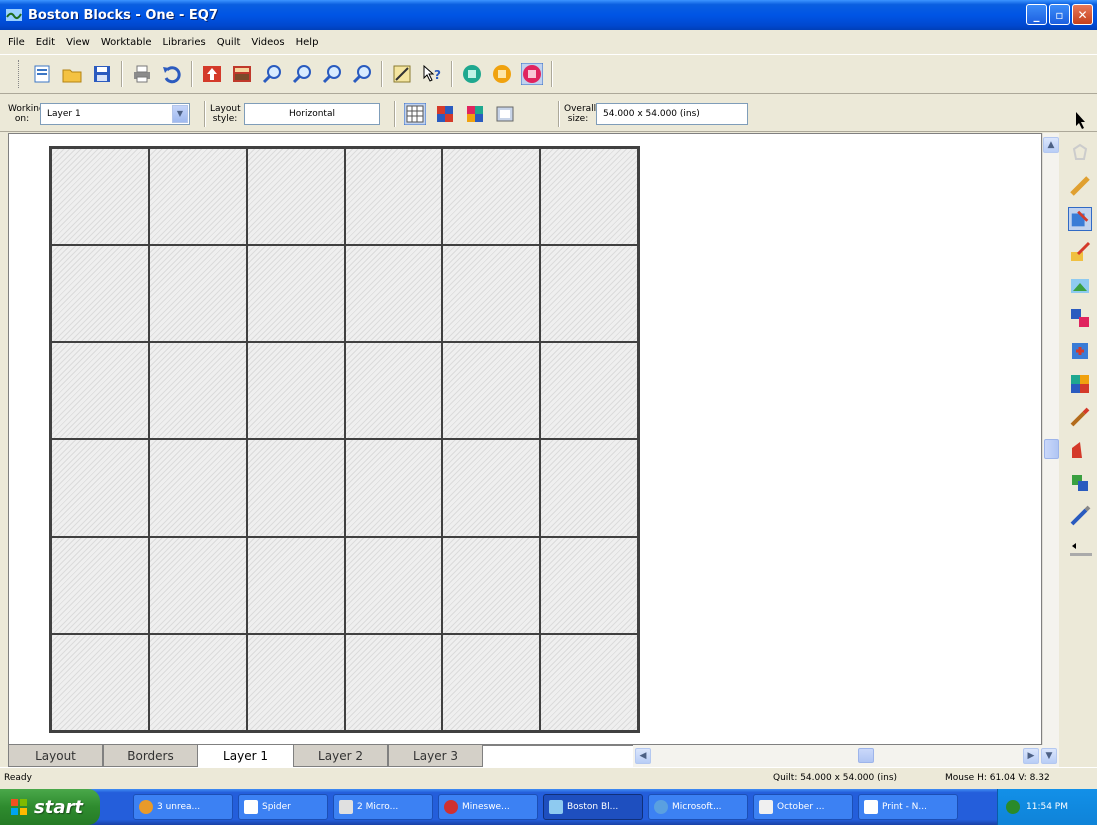 The width and height of the screenshot is (1097, 825). What do you see at coordinates (445, 114) in the screenshot?
I see `layout-symmetry-icon` at bounding box center [445, 114].